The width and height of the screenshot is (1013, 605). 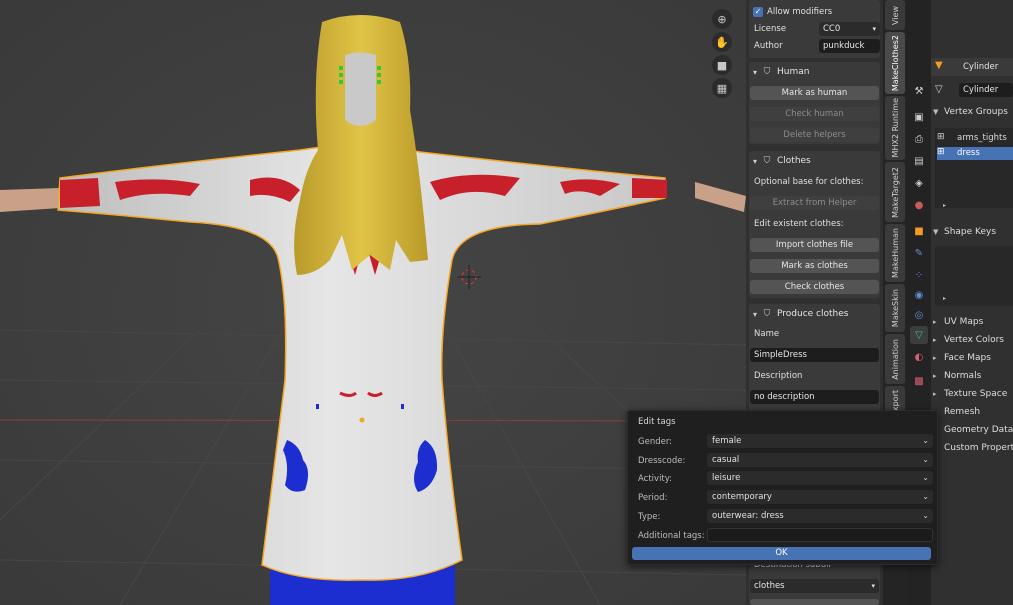 What do you see at coordinates (814, 602) in the screenshot?
I see `produce-button-partial` at bounding box center [814, 602].